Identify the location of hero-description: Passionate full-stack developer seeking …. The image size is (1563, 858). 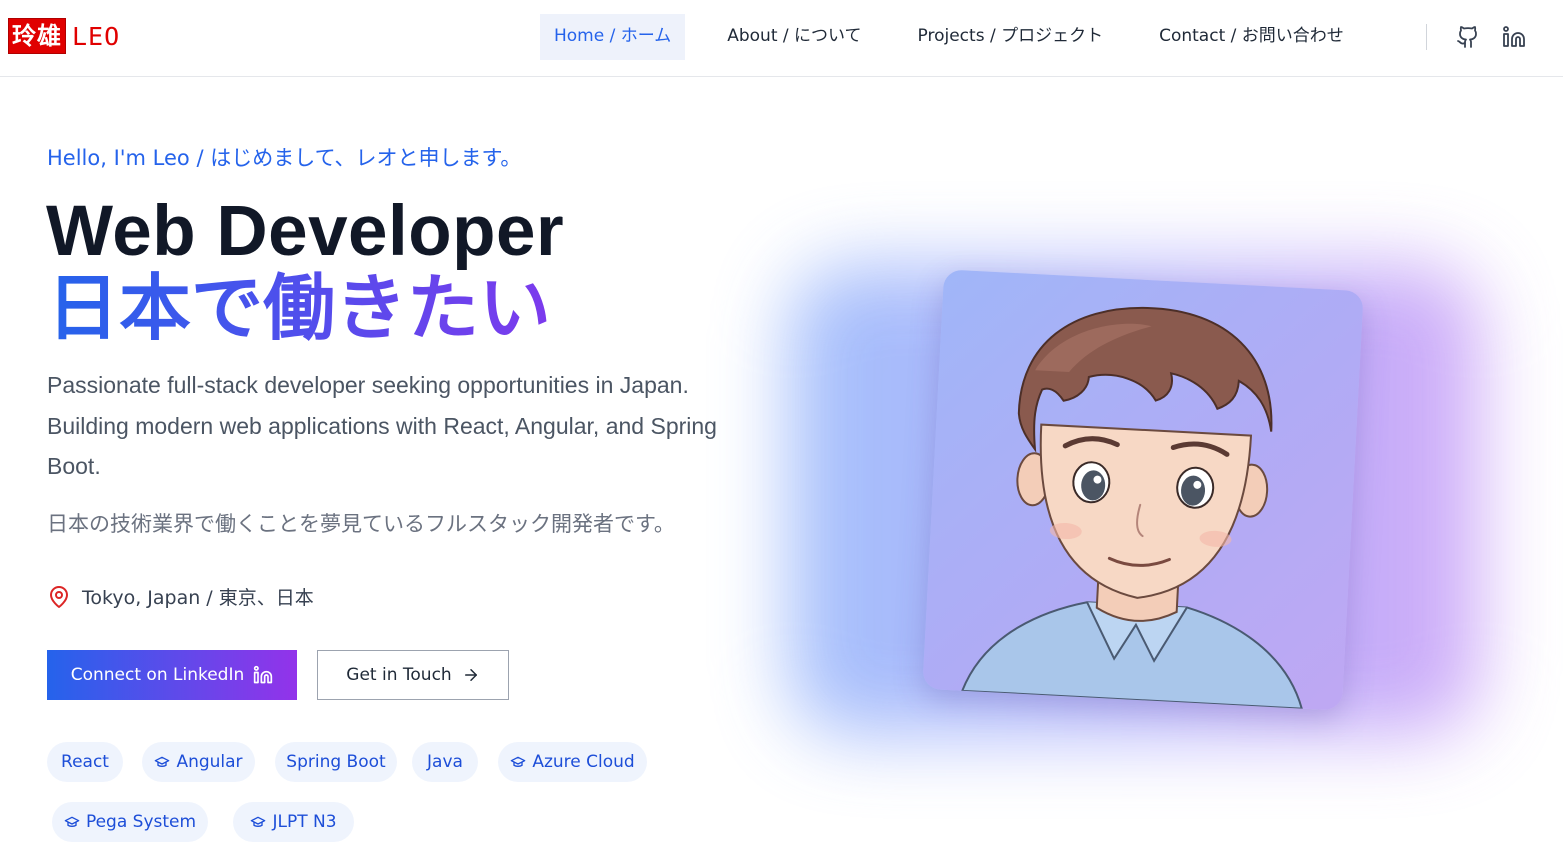
(382, 425).